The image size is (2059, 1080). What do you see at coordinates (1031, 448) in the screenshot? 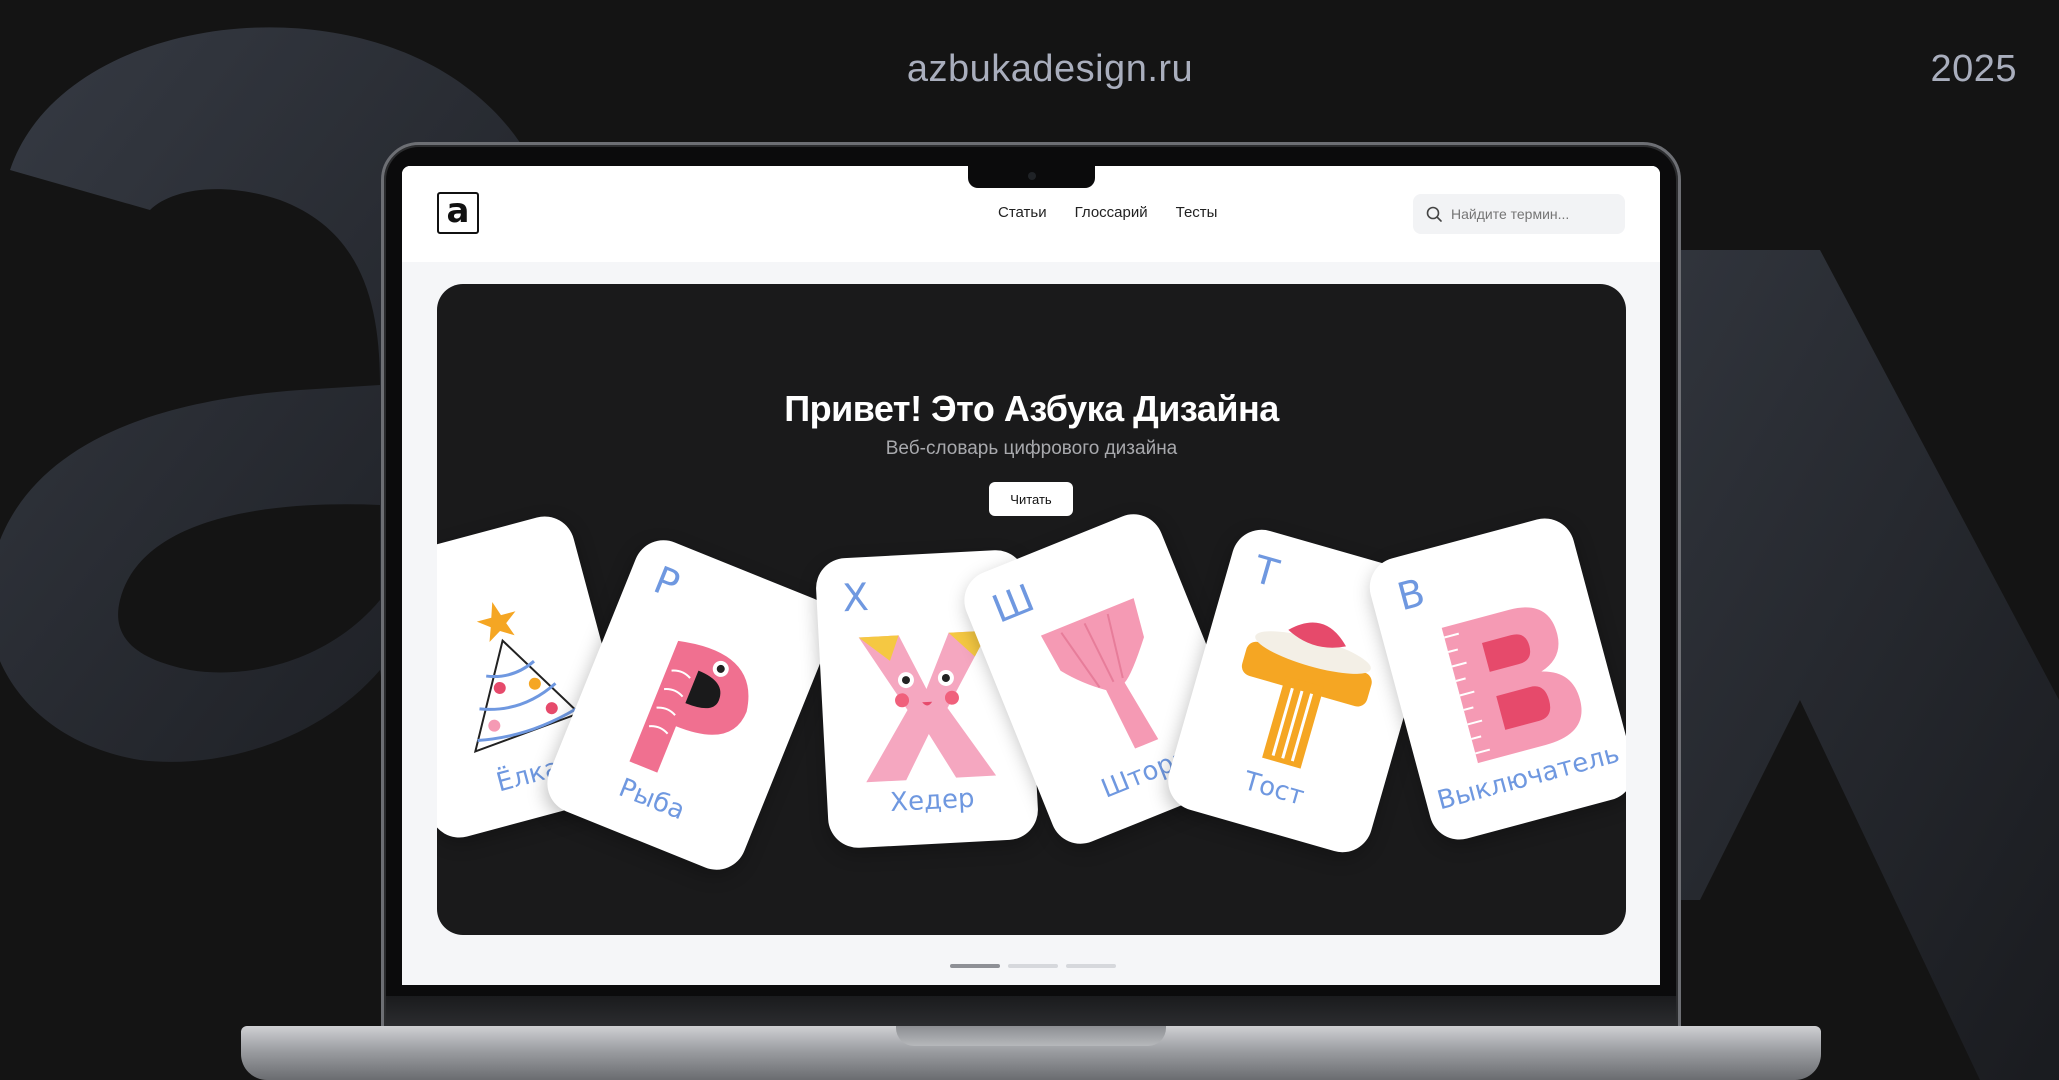
I see `hero-subtitle: Веб-словарь цифрового дизайна` at bounding box center [1031, 448].